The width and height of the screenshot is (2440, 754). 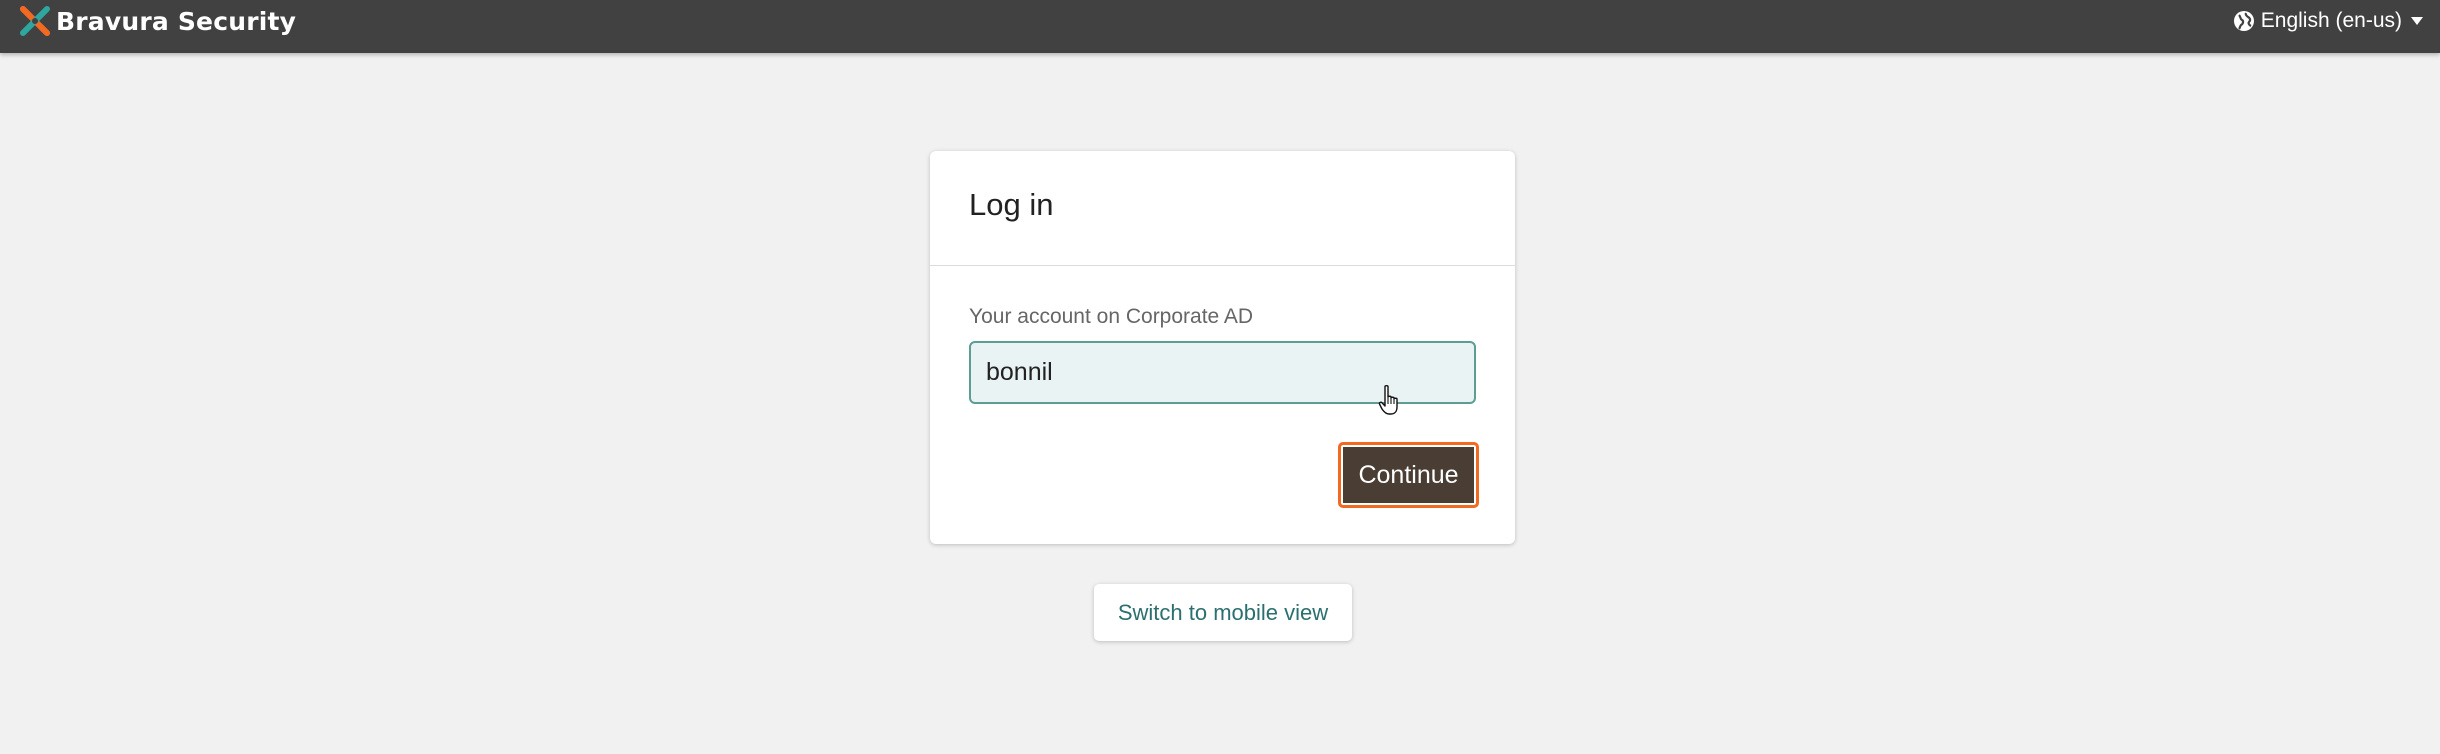 I want to click on login-card-header: Log in, so click(x=1222, y=208).